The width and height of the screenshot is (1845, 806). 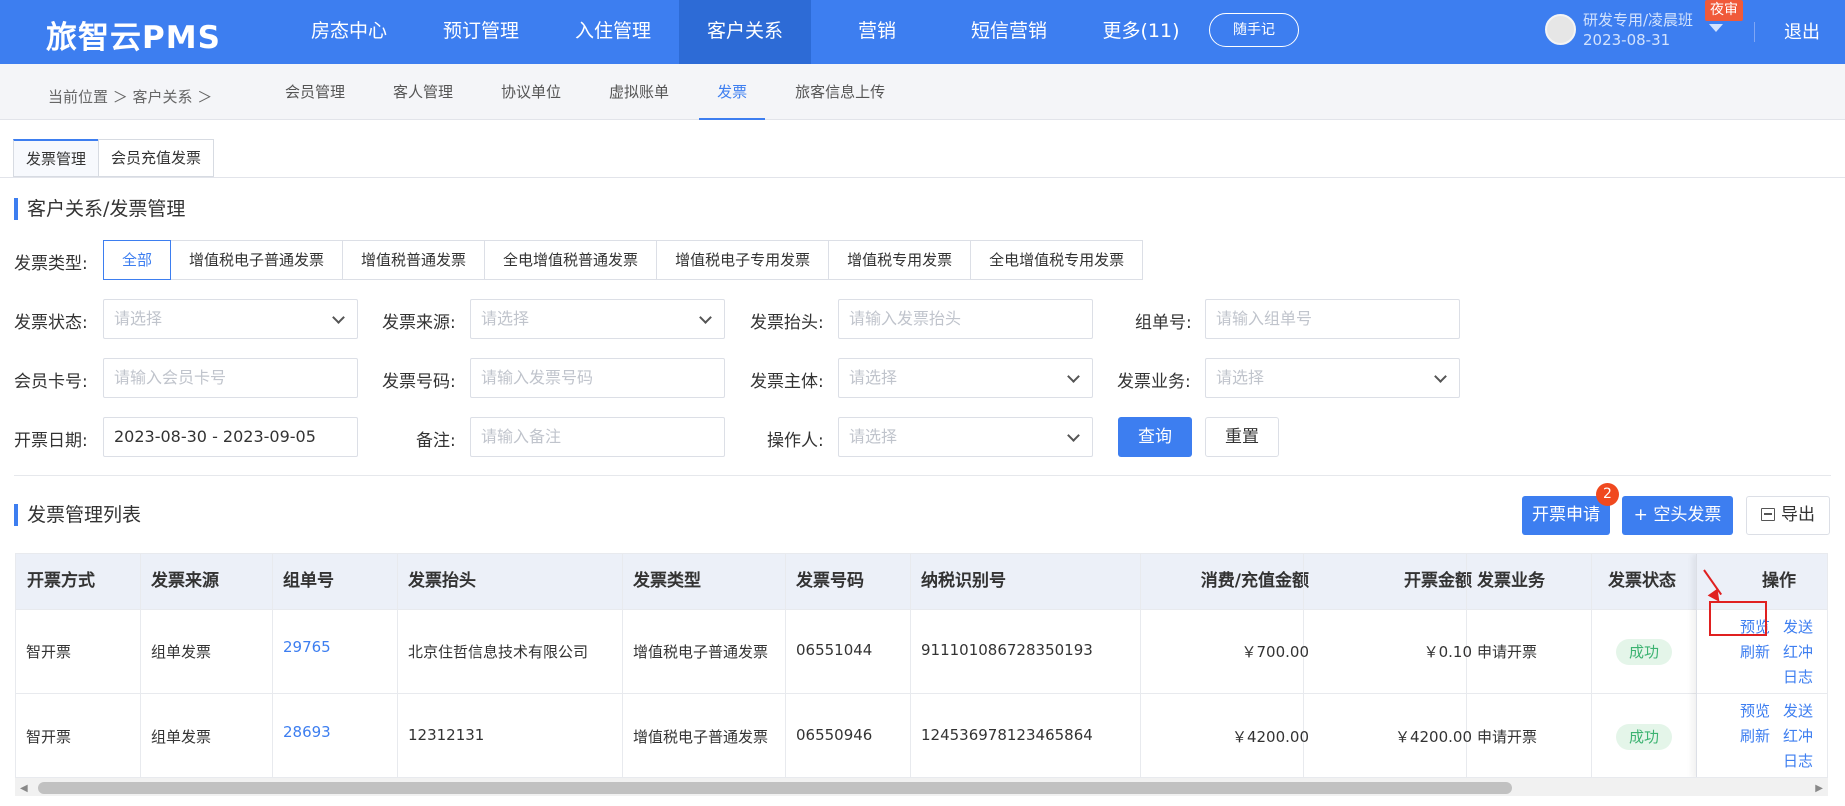 What do you see at coordinates (834, 735) in the screenshot?
I see `cell-number: 06550946` at bounding box center [834, 735].